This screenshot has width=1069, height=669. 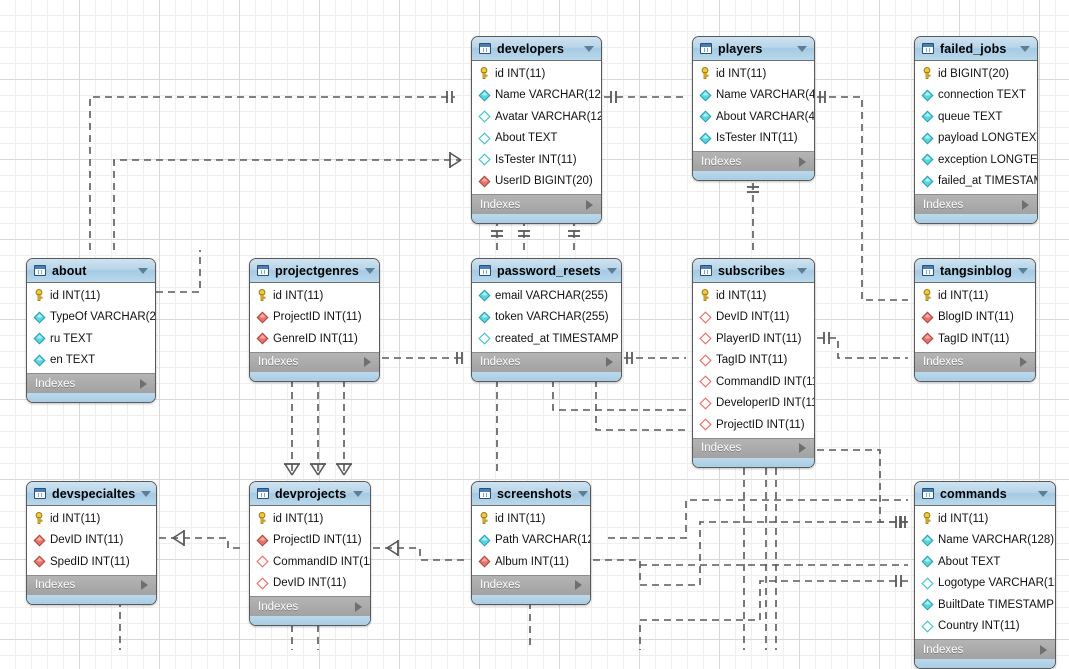 I want to click on table-column: IsTester INT(11), so click(x=536, y=160).